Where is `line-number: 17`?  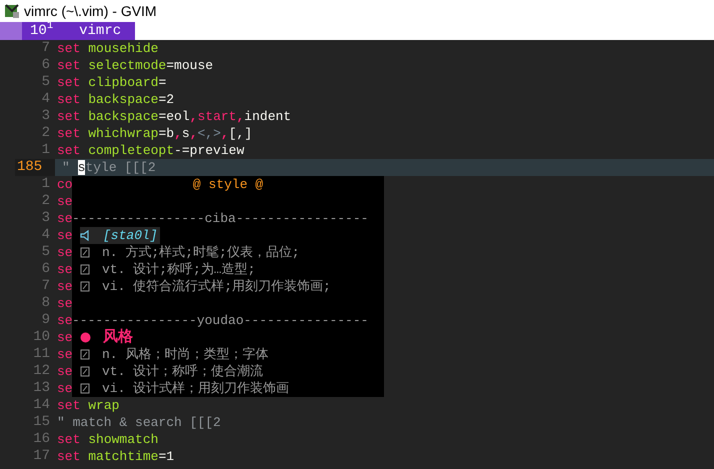 line-number: 17 is located at coordinates (41, 456).